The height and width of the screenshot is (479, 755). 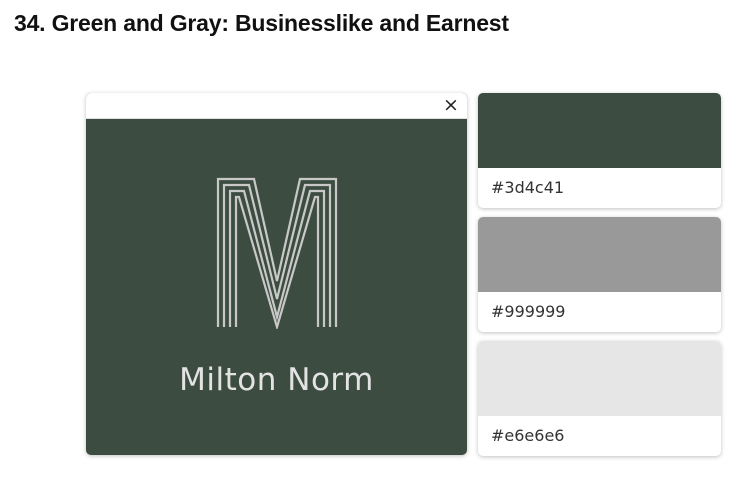 What do you see at coordinates (528, 435) in the screenshot?
I see `swatch-hex-label: #e6e6e6` at bounding box center [528, 435].